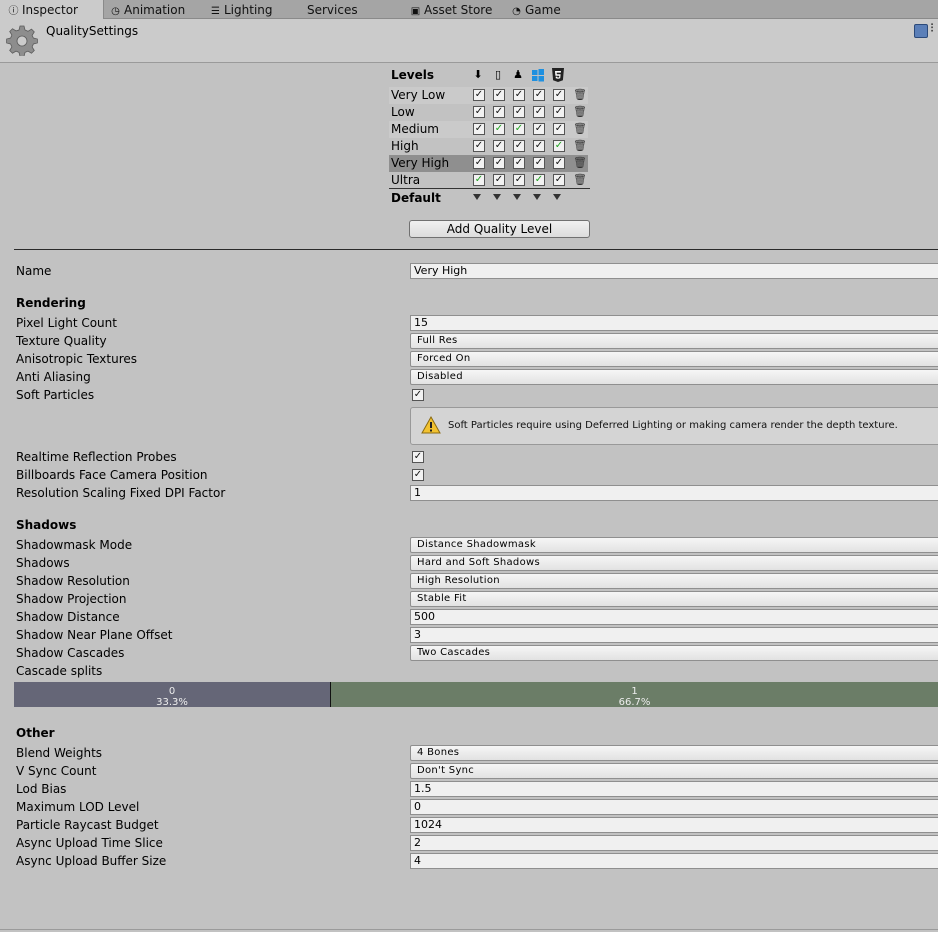 The image size is (938, 932). I want to click on shadow-distance-field: 500, so click(674, 617).